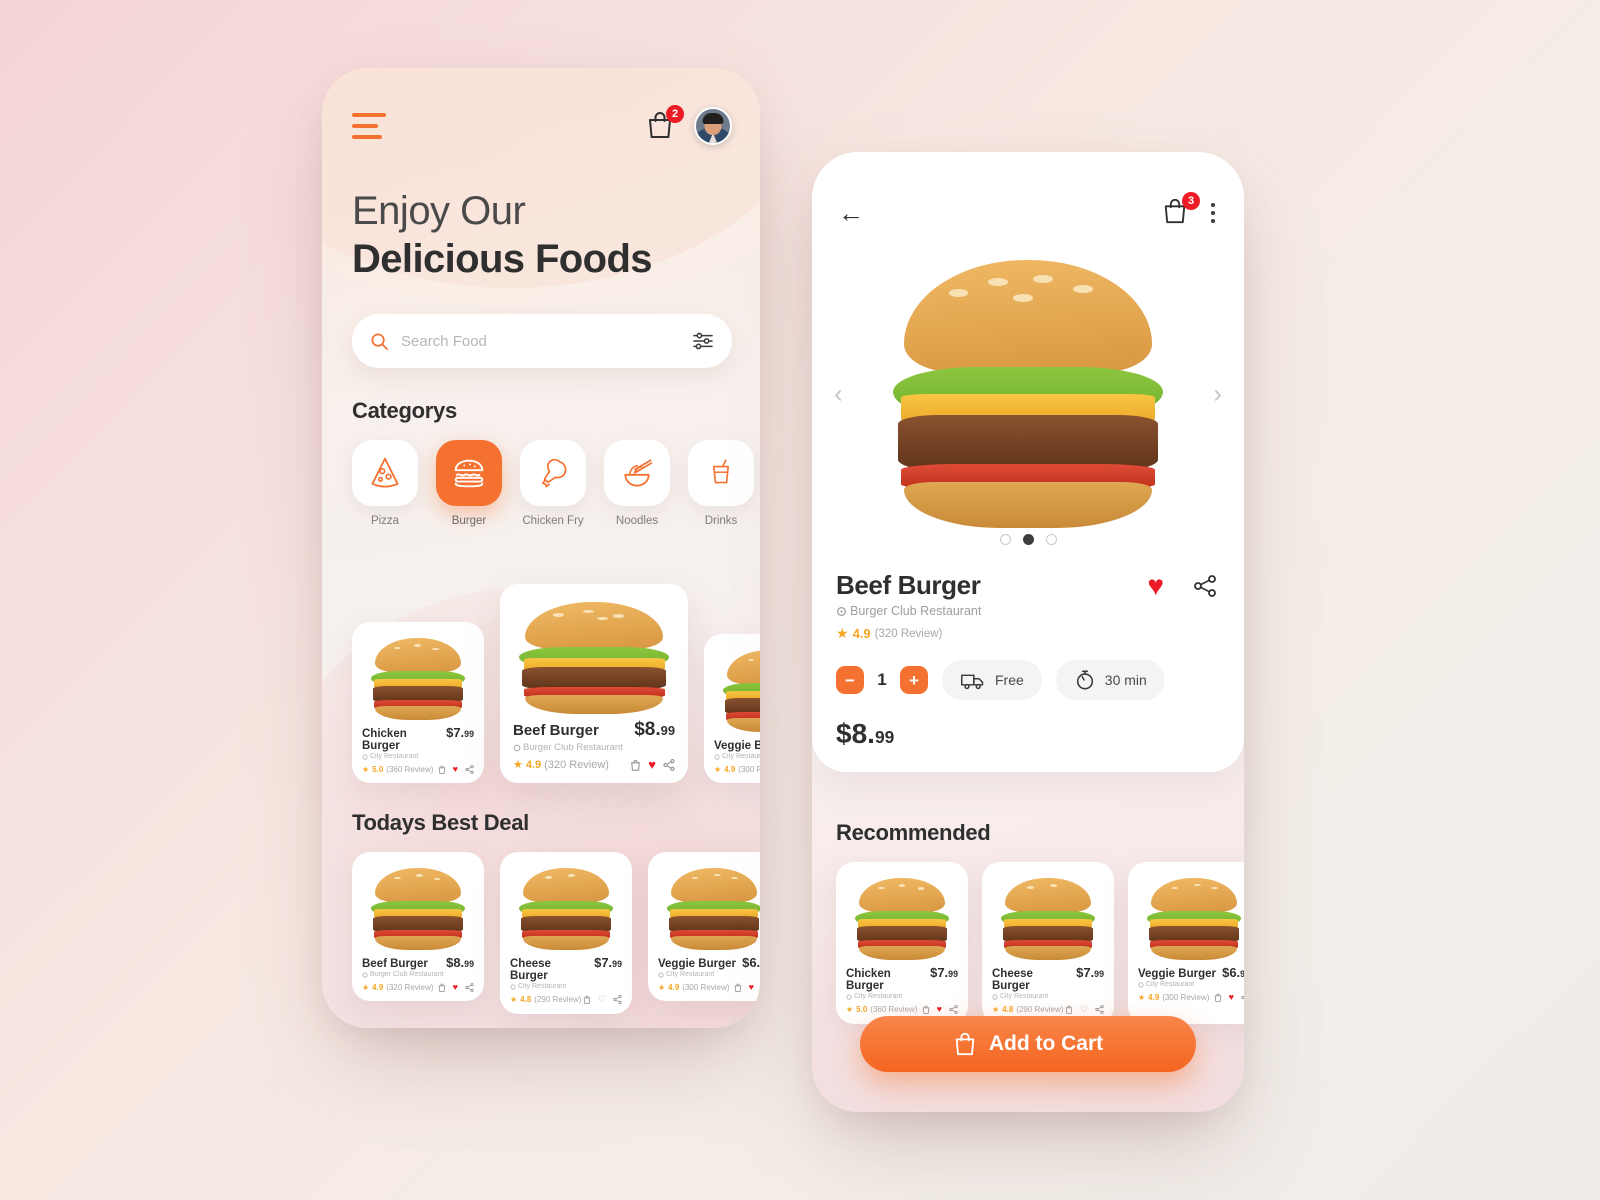  What do you see at coordinates (721, 483) in the screenshot?
I see `category-item-drinks: Drinks` at bounding box center [721, 483].